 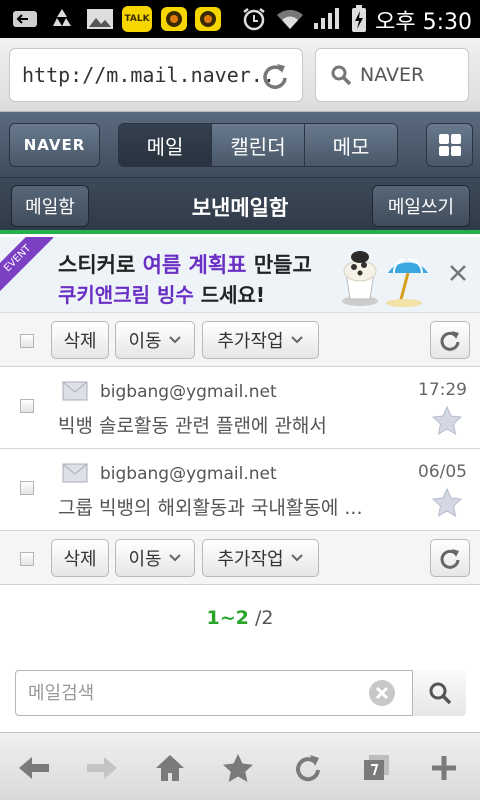 I want to click on banner-line-2: 쿠키앤크림 빙수 드세요!, so click(x=161, y=293).